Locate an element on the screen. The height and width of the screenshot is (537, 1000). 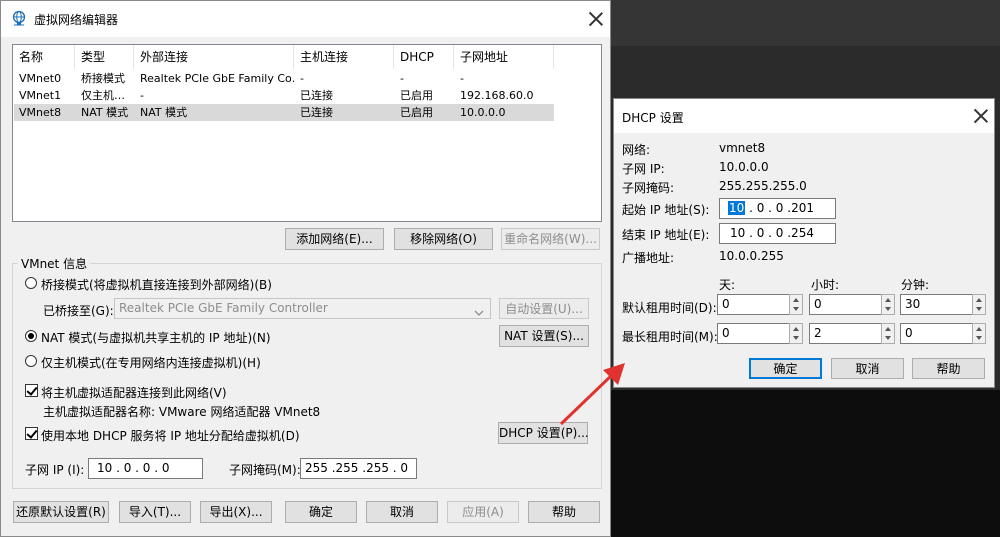
dhcp-window-title: DHCP 设置 is located at coordinates (653, 118).